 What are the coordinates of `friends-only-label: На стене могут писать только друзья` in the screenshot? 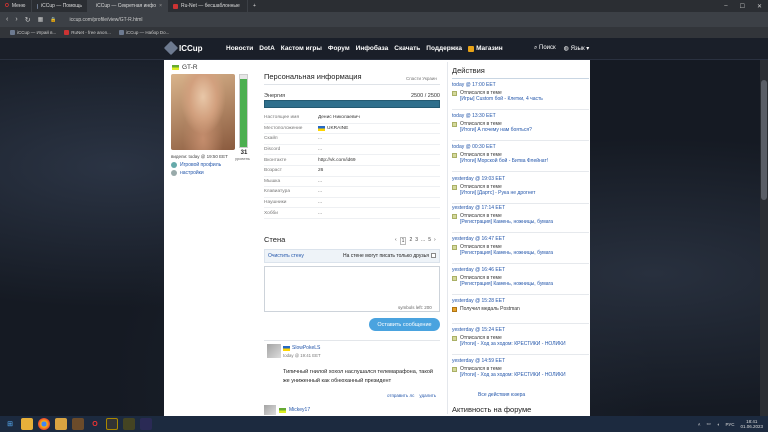 It's located at (386, 256).